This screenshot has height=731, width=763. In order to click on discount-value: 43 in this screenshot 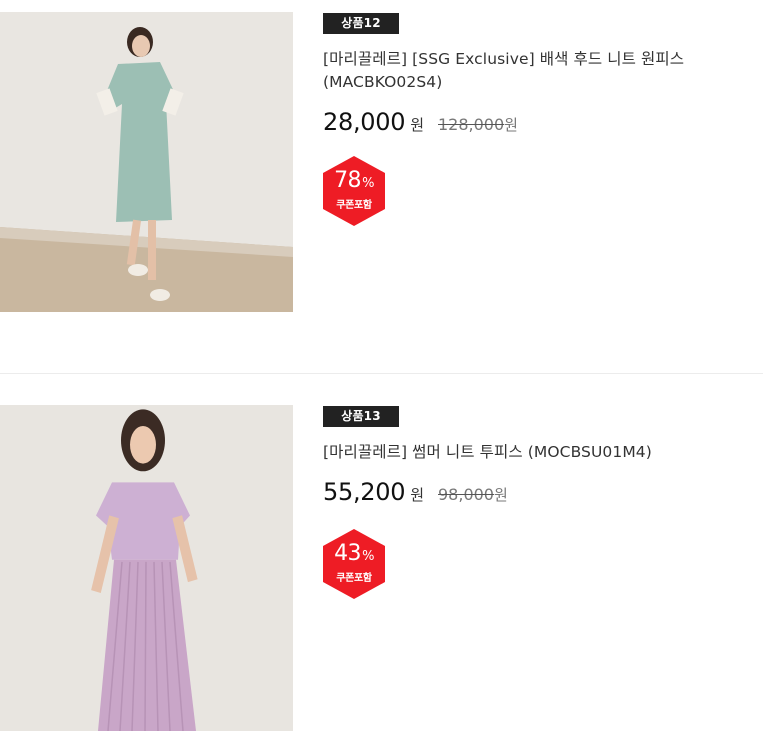, I will do `click(348, 553)`.